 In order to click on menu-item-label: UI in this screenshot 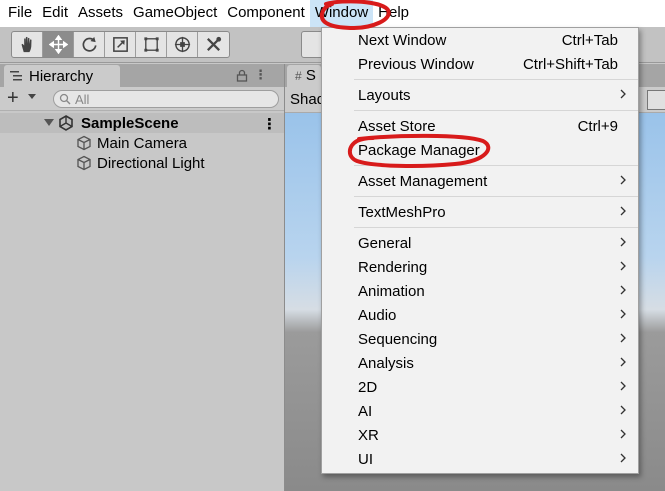, I will do `click(365, 459)`.